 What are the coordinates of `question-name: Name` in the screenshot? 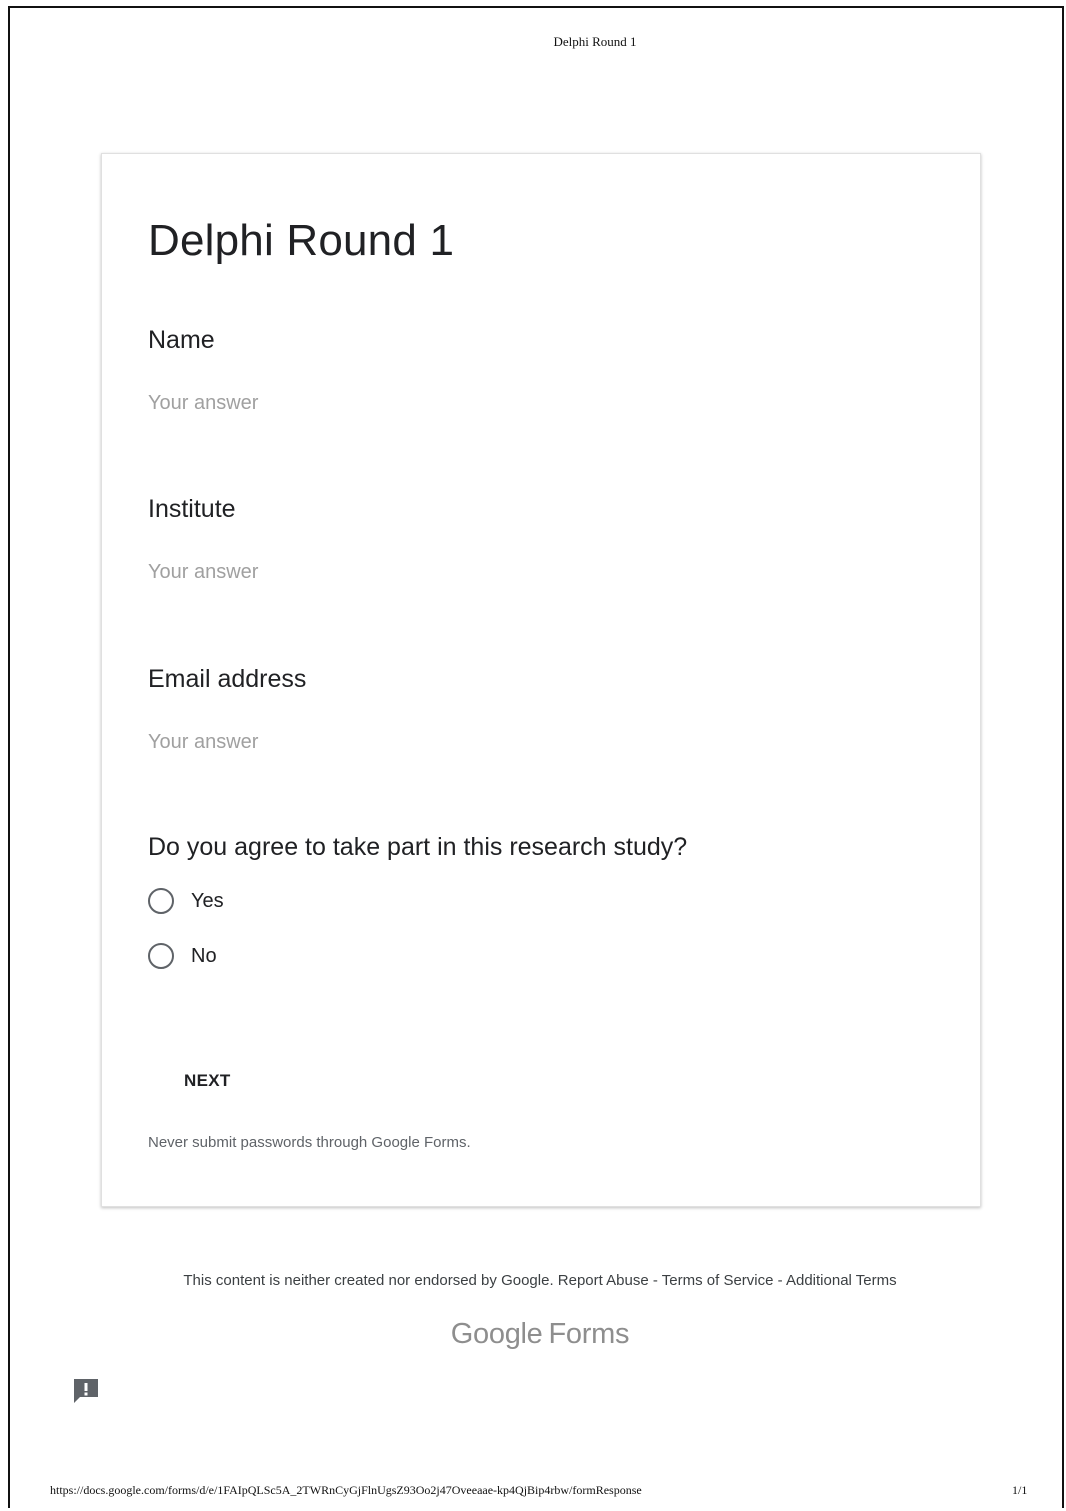 It's located at (338, 370).